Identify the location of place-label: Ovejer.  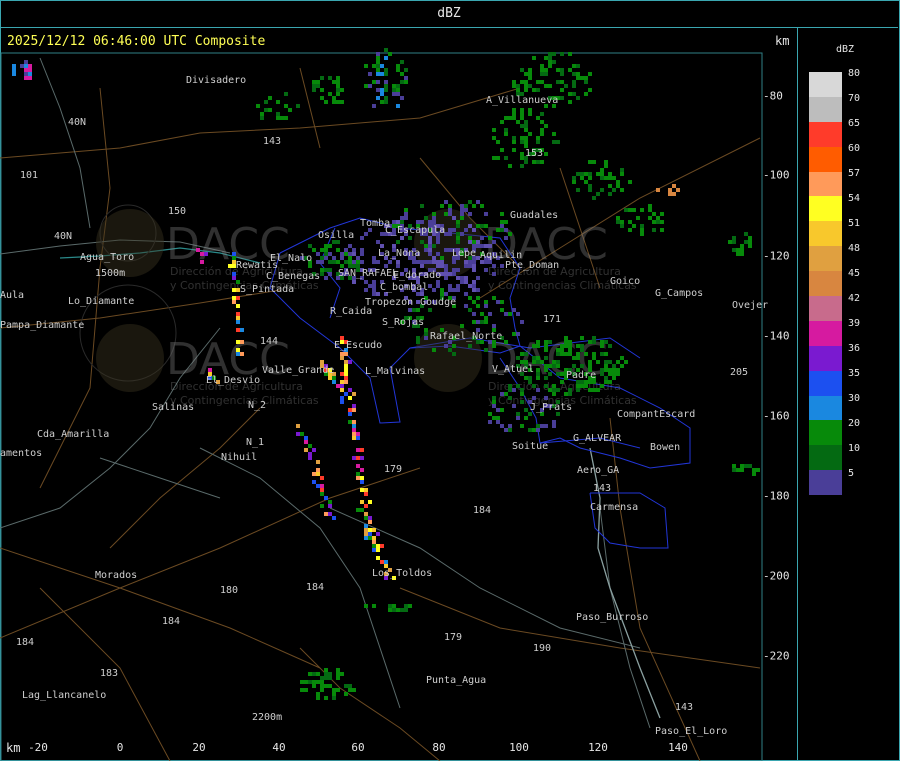
(750, 305).